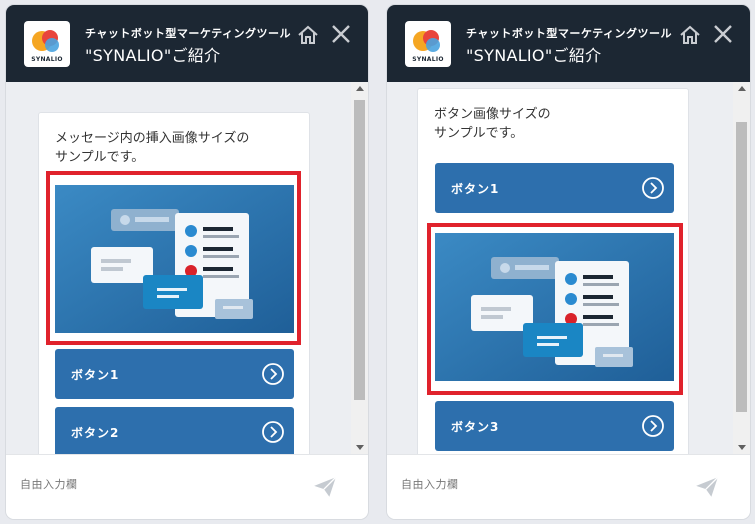 The width and height of the screenshot is (755, 524). I want to click on message-text-line: メッセージ内の挿入画像サイズの, so click(152, 138).